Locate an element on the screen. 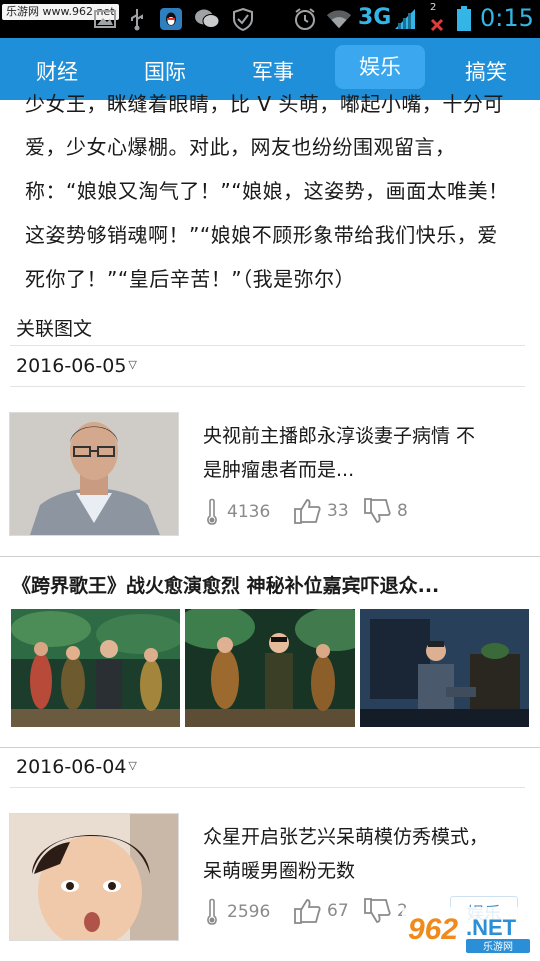 This screenshot has height=961, width=540. article-text-line: 死你了！”“皇后辛苦！”（我是弥尔） is located at coordinates (190, 279).